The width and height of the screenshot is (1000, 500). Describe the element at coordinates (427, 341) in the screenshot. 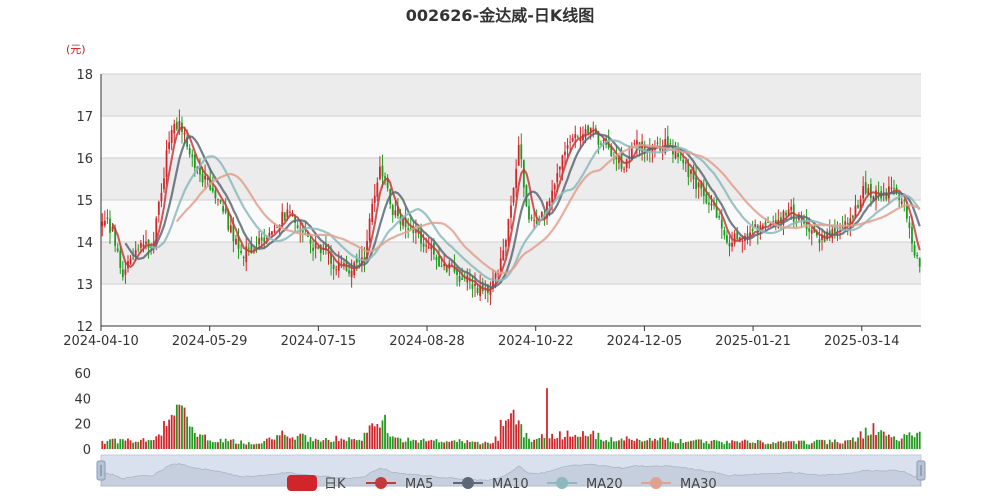

I see `x-tick-label: 2024-08-28` at that location.